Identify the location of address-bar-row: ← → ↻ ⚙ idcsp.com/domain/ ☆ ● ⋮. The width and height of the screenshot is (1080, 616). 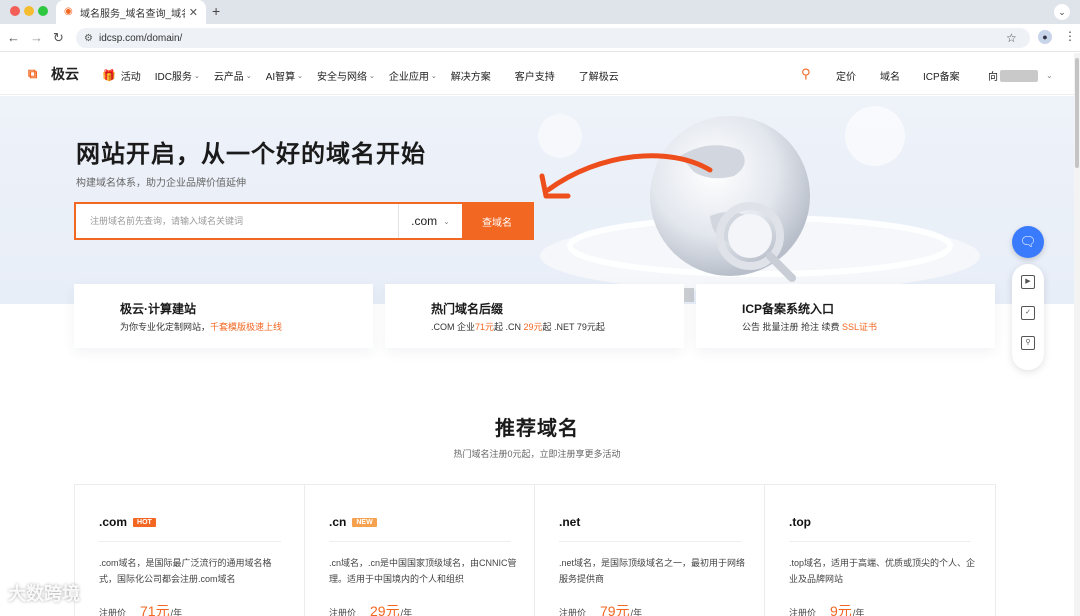
(540, 38).